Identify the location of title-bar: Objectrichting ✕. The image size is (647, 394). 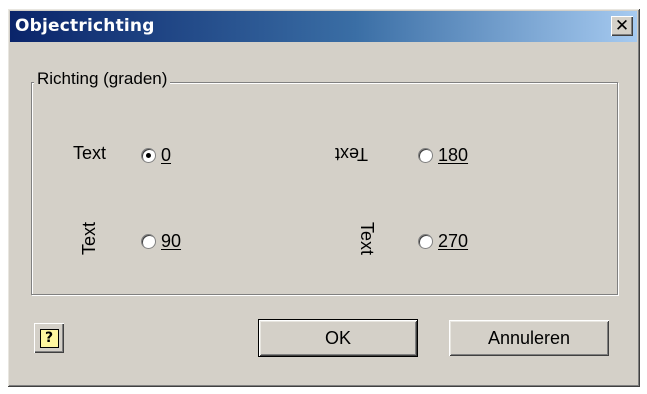
(323, 26).